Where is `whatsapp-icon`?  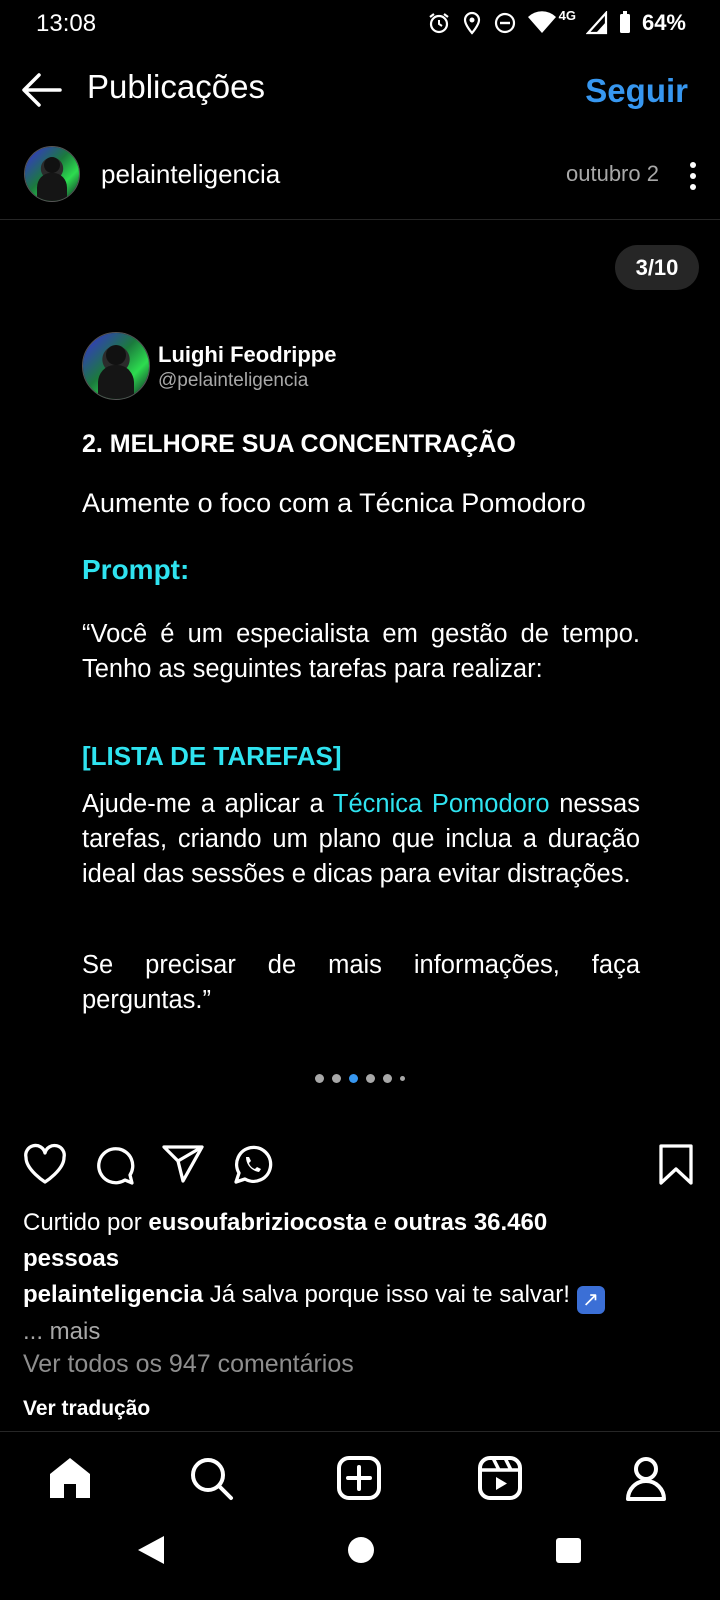 whatsapp-icon is located at coordinates (252, 1165).